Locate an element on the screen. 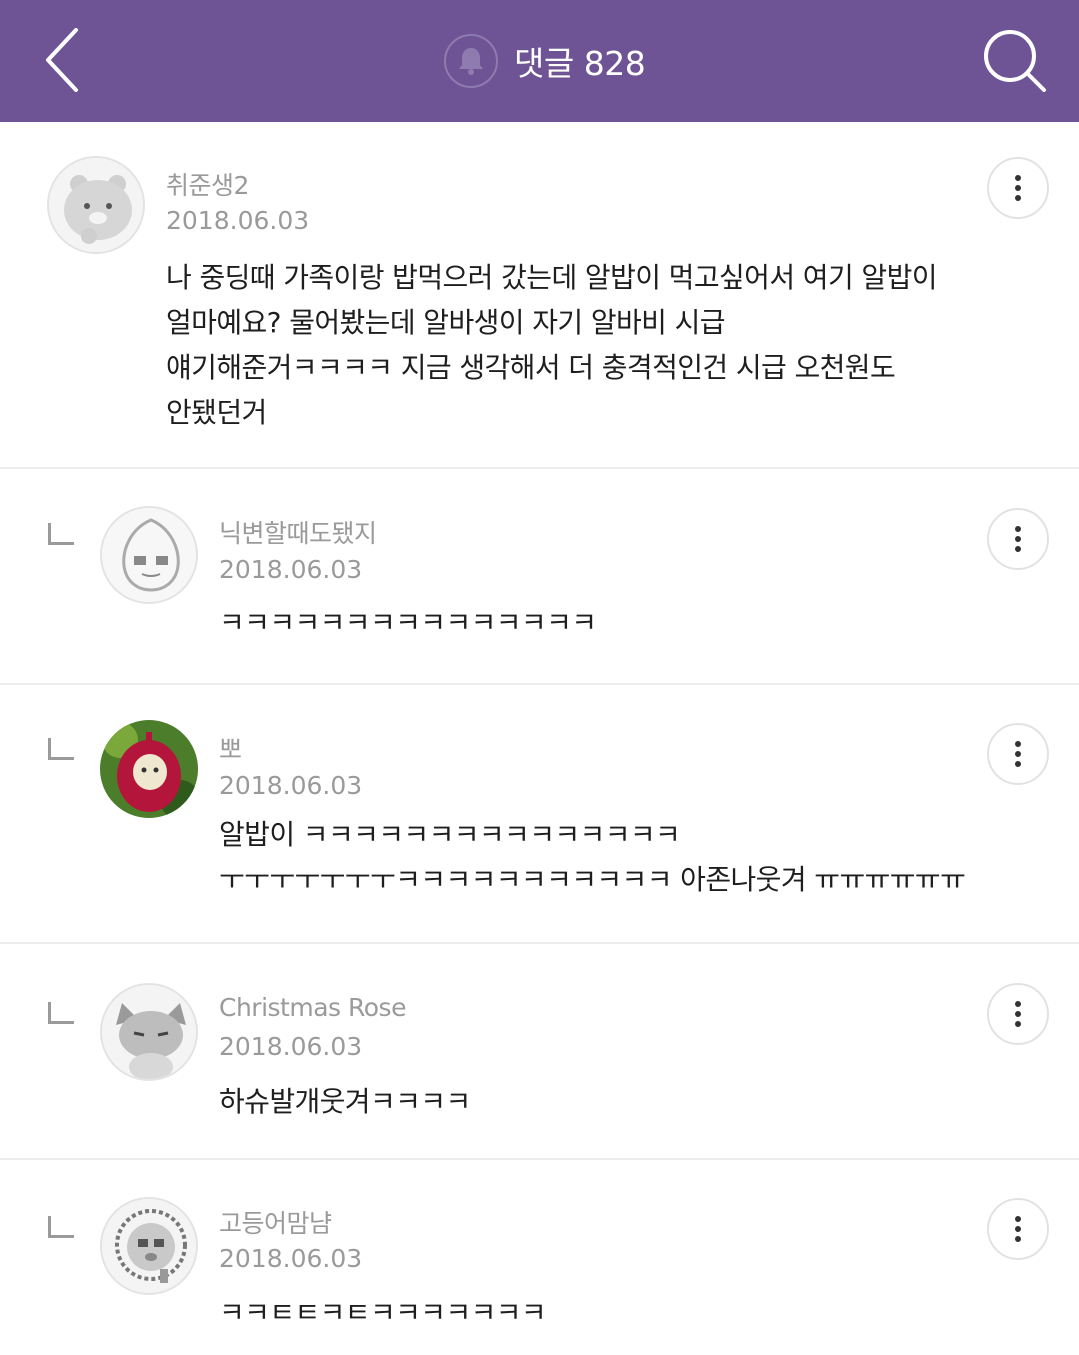 This screenshot has height=1355, width=1079. comment-nickname: 취준생2 is located at coordinates (207, 184).